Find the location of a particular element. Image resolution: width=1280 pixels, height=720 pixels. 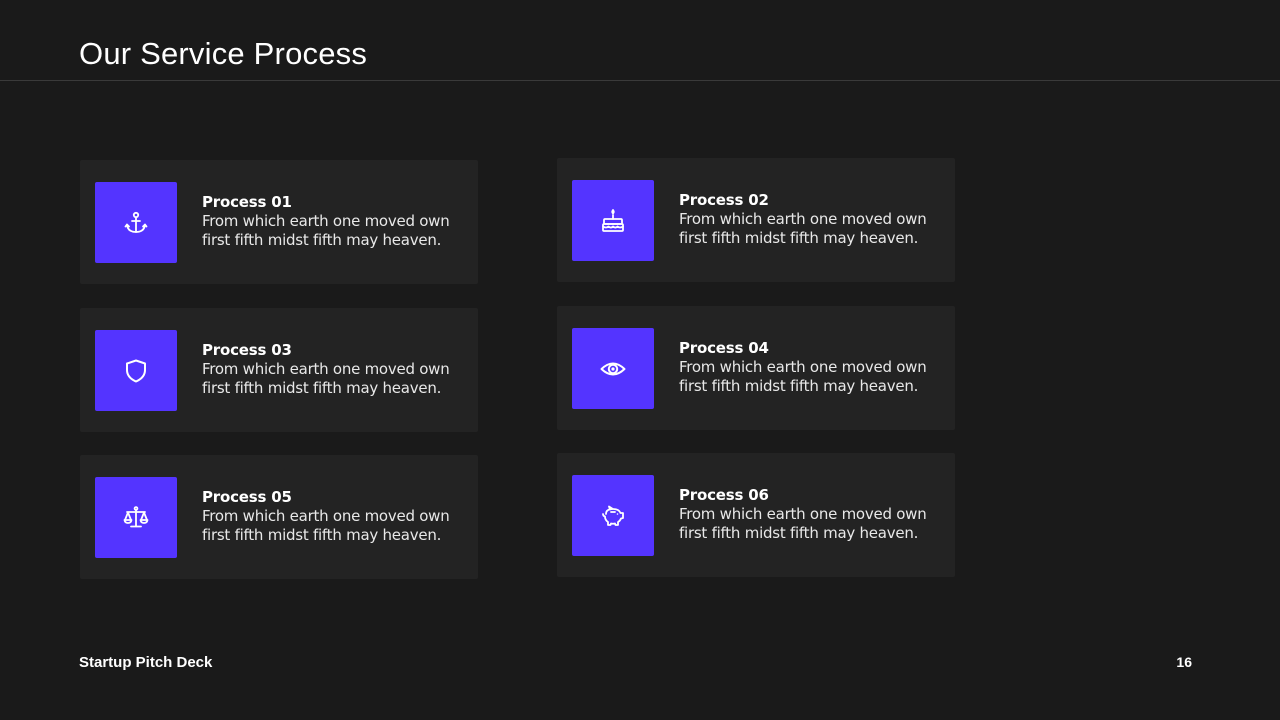

scale-icon is located at coordinates (136, 516).